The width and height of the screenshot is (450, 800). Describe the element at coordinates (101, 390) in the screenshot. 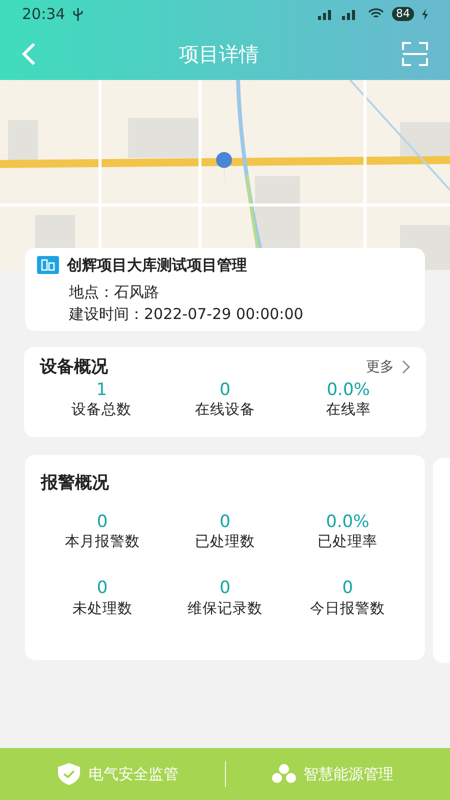

I see `stat-value: 1` at that location.